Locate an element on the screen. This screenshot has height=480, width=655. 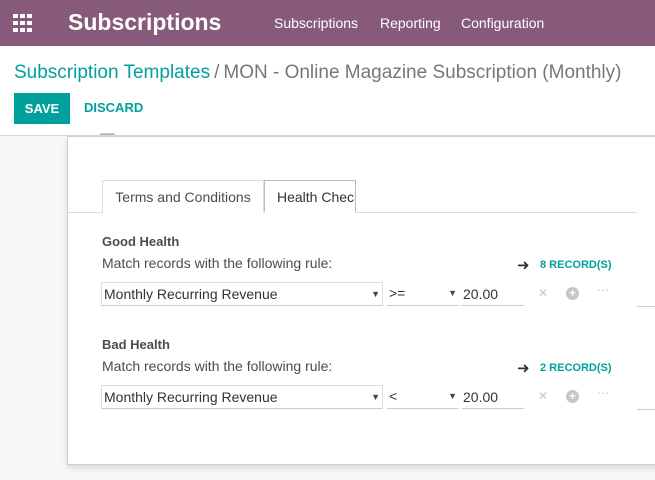
good-health-operator-value: >= is located at coordinates (397, 293).